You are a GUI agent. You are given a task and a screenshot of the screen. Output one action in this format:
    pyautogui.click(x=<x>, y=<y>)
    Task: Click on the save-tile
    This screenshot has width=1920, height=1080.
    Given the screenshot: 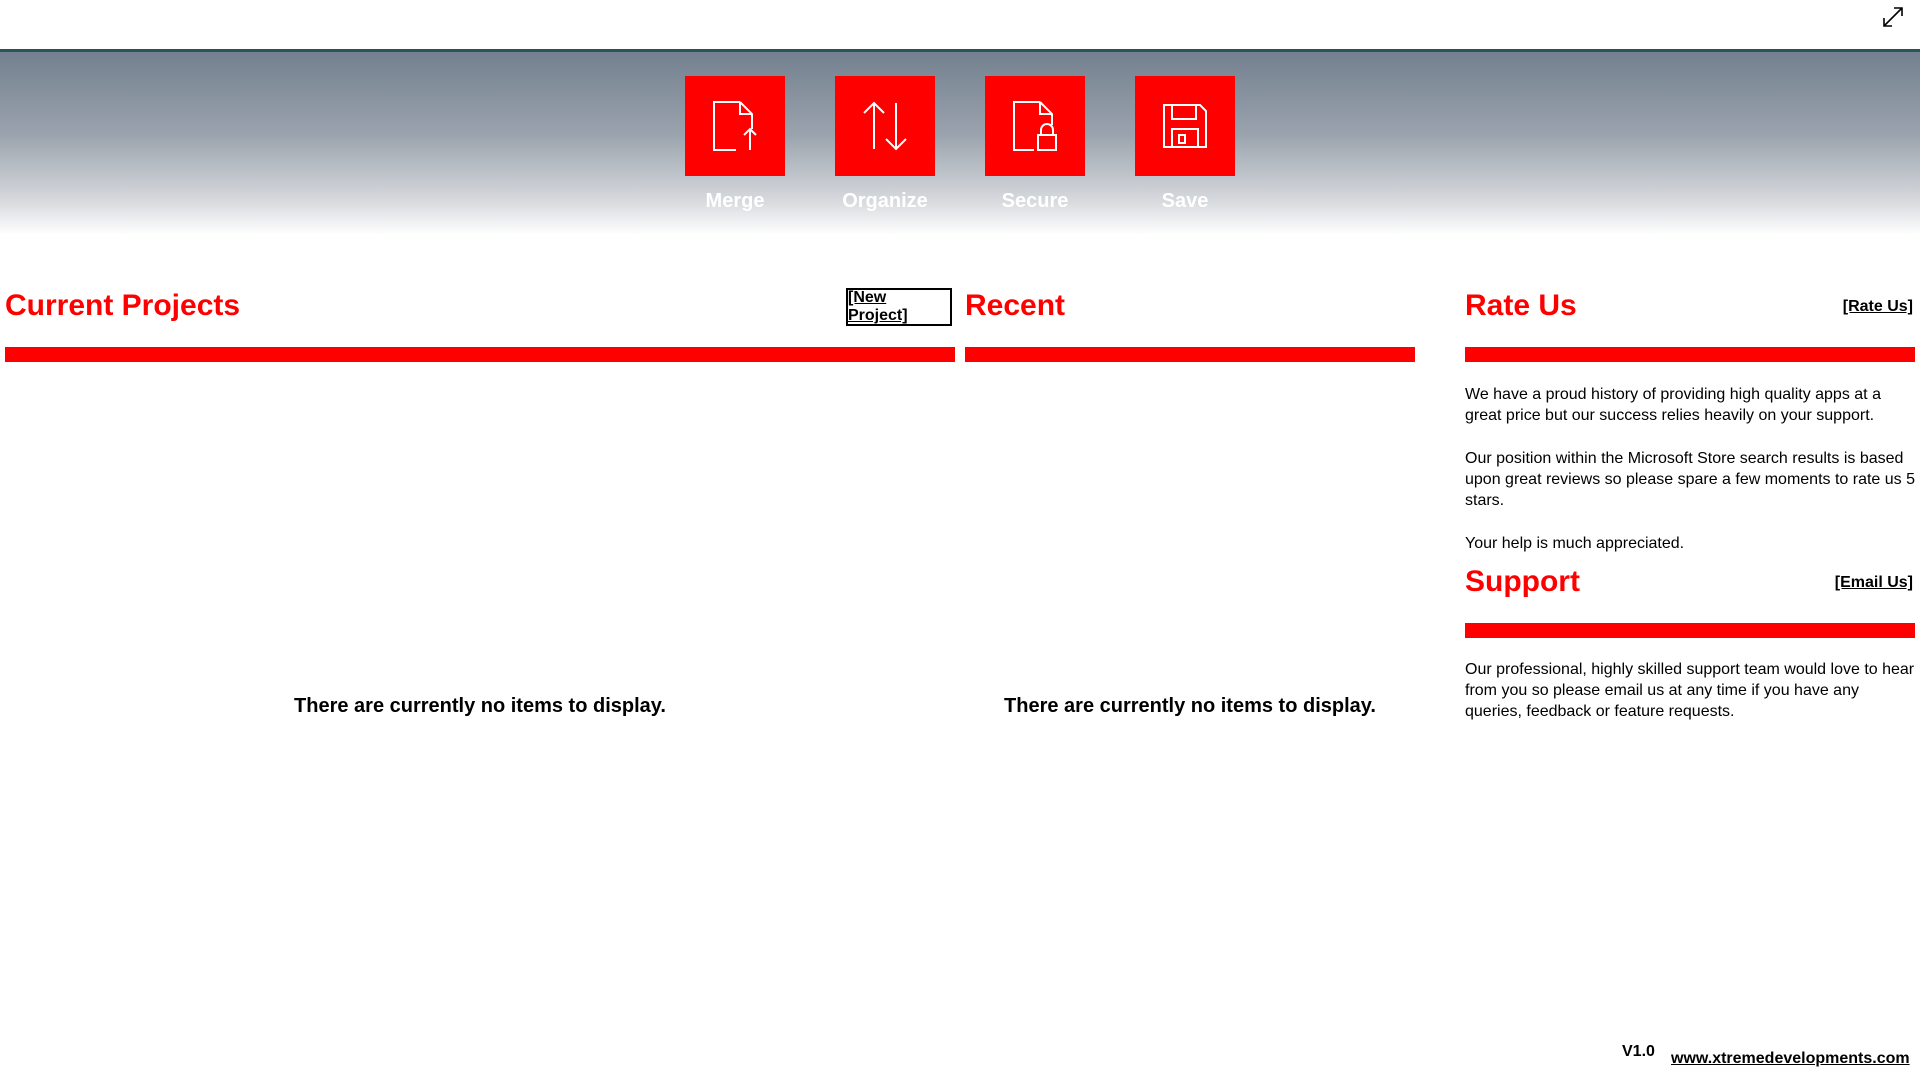 What is the action you would take?
    pyautogui.click(x=1185, y=126)
    